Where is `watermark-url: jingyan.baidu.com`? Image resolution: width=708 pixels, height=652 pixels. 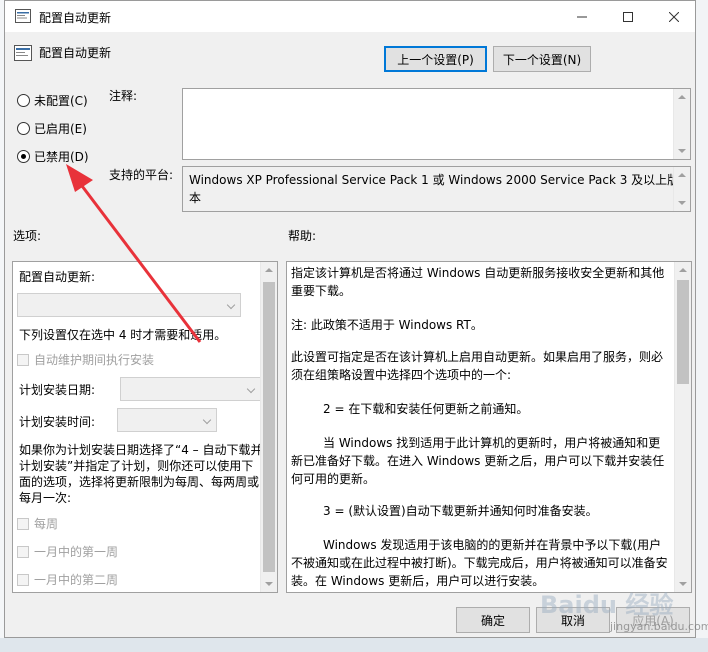
watermark-url: jingyan.baidu.com is located at coordinates (659, 626).